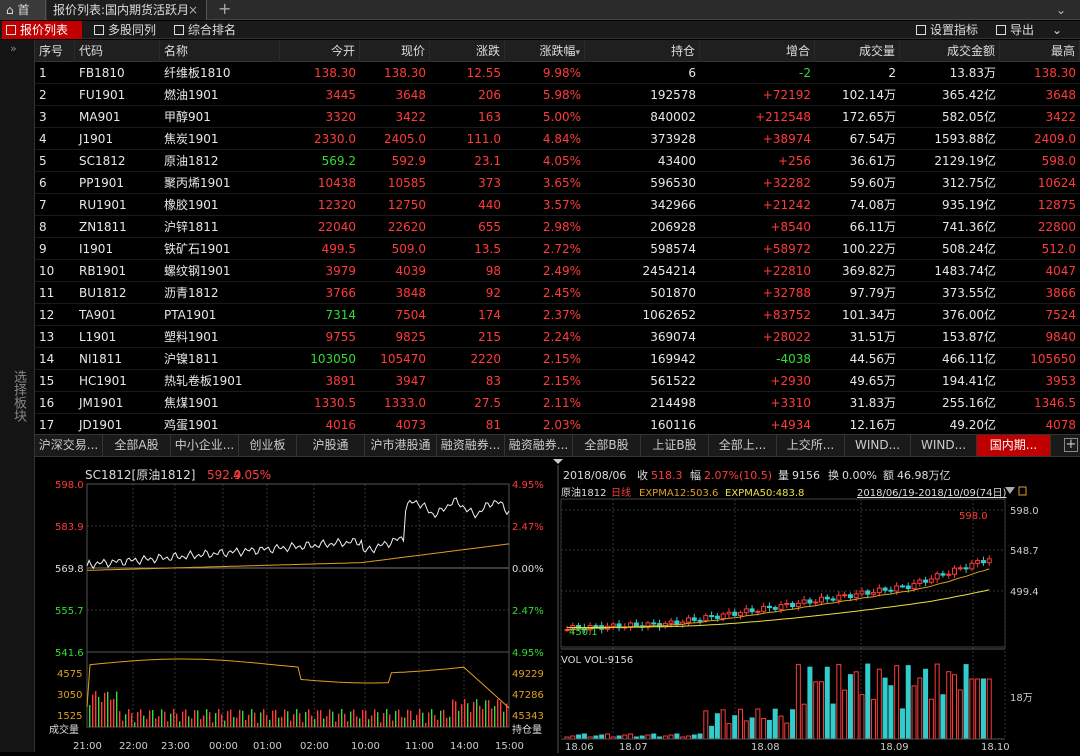  Describe the element at coordinates (191, 227) in the screenshot. I see `cell-name: 沪锌1811` at that location.